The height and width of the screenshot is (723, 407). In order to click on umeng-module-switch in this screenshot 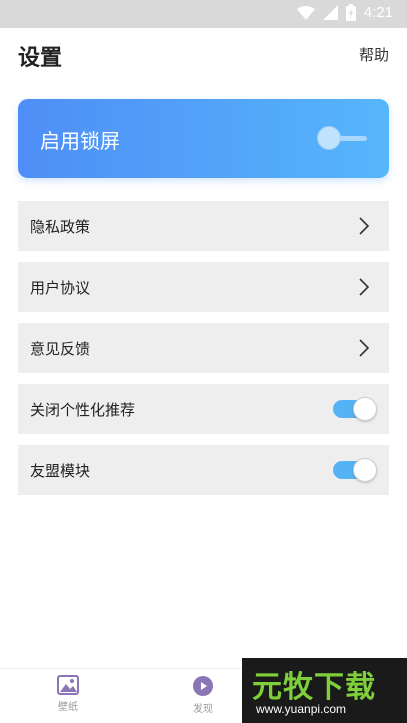, I will do `click(355, 470)`.